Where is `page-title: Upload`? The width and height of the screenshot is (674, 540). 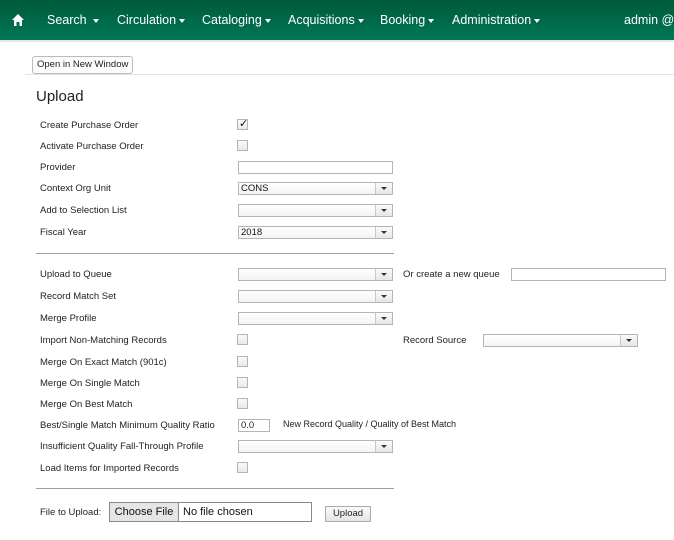 page-title: Upload is located at coordinates (60, 96).